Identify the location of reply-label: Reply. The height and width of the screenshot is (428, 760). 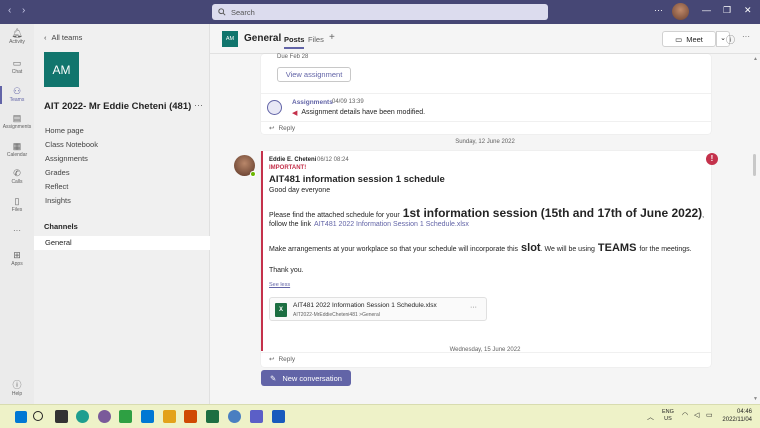
(287, 128).